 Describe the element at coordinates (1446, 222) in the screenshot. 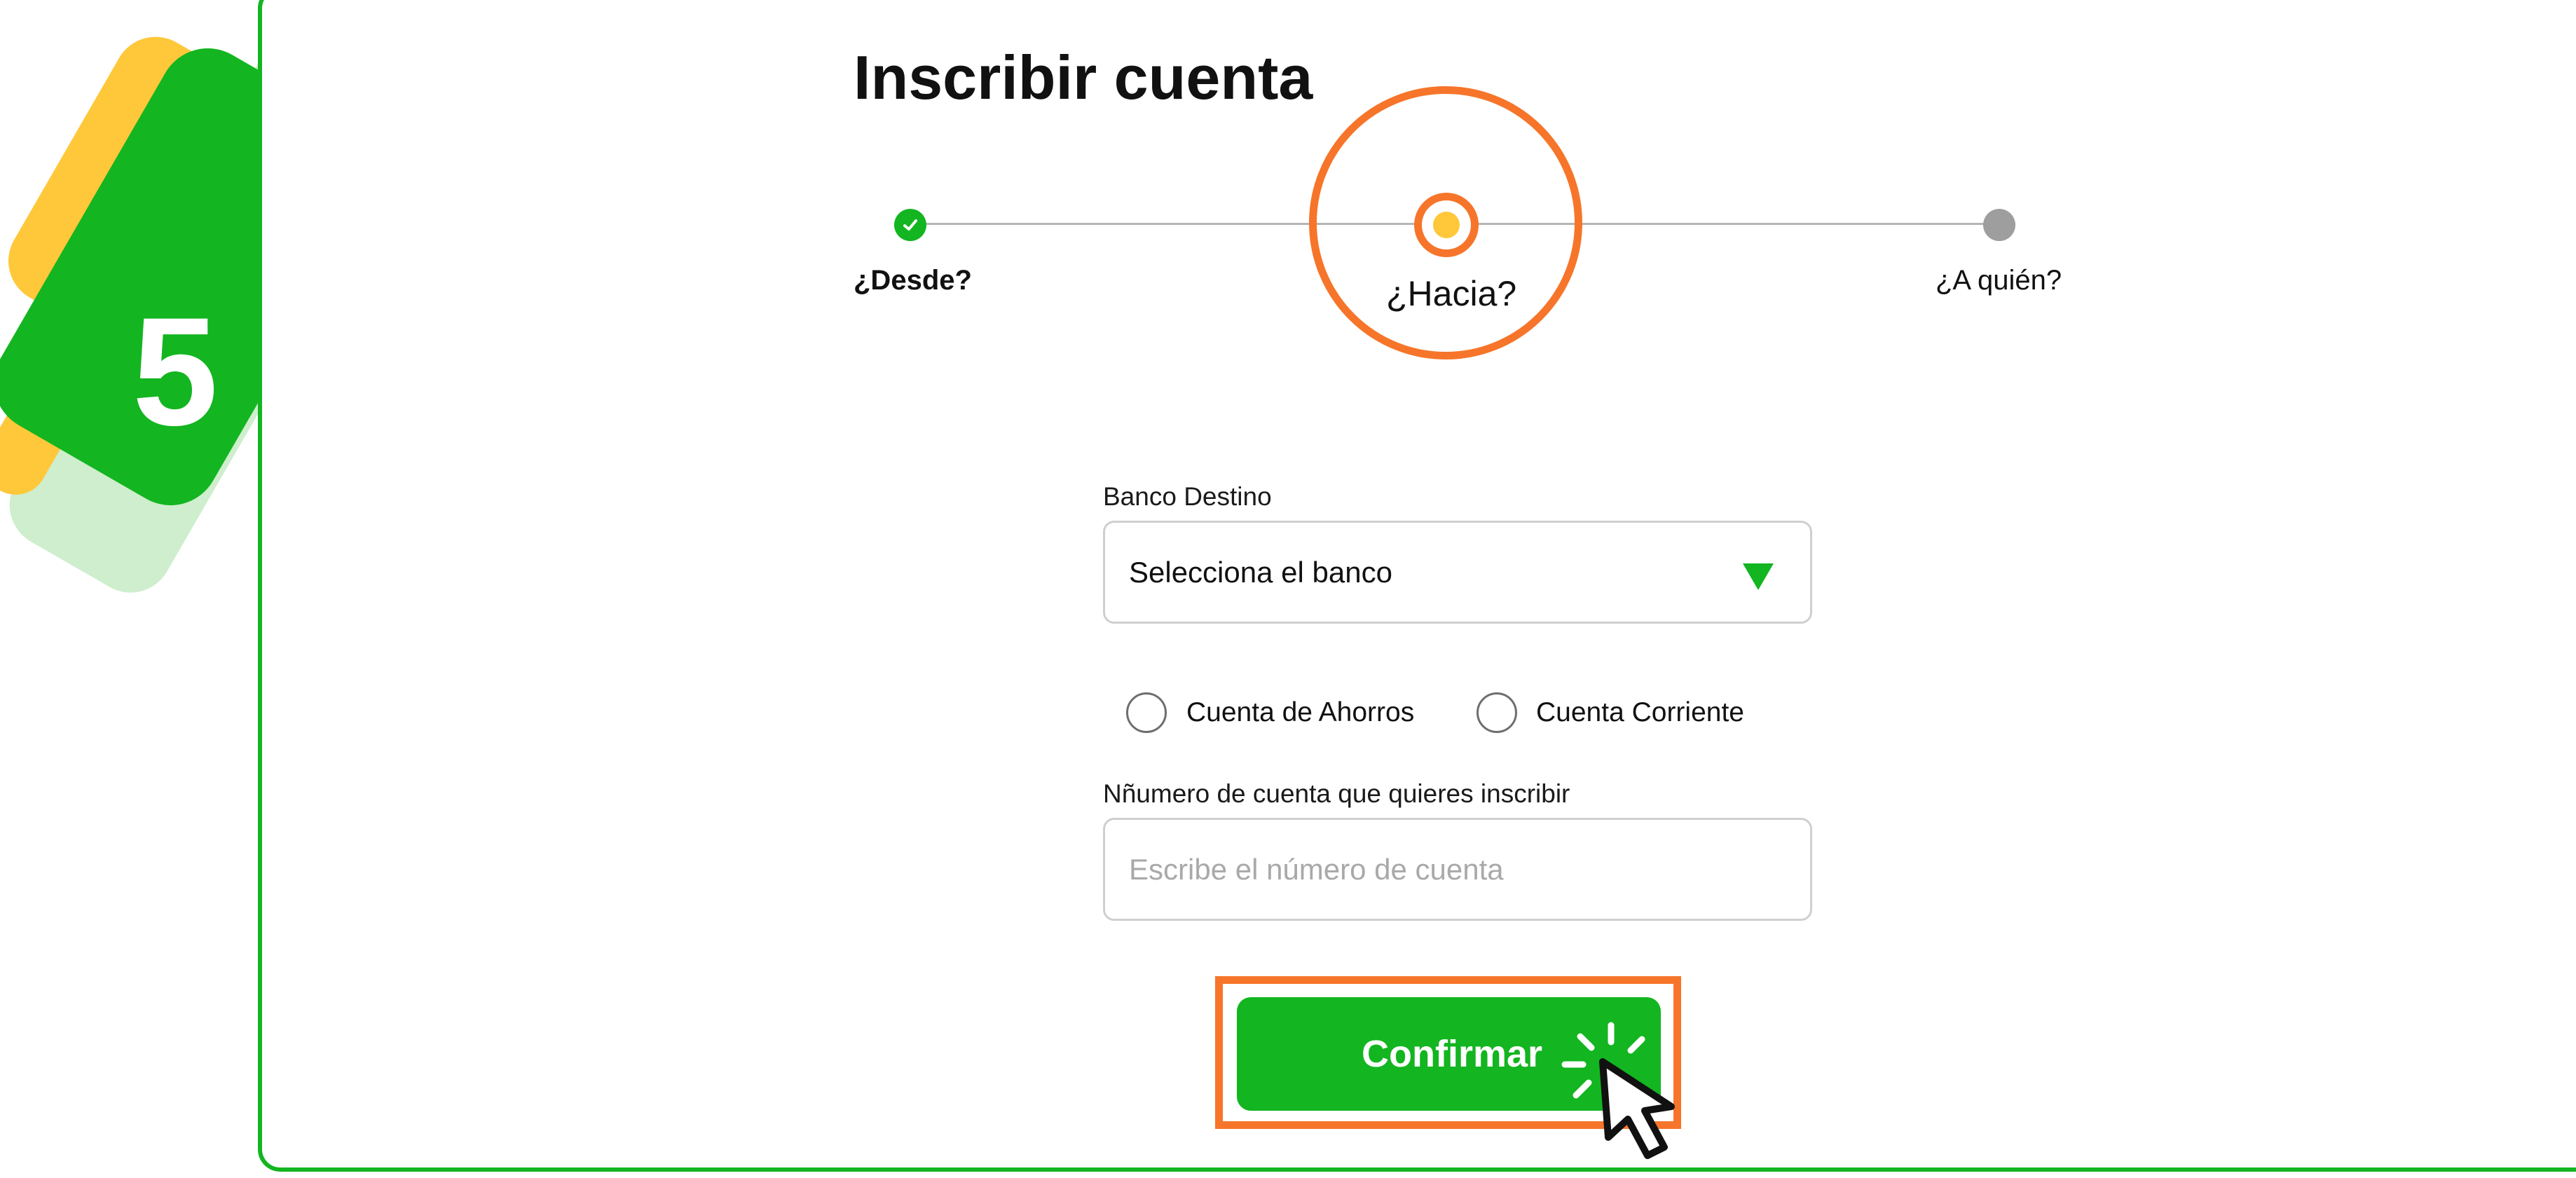

I see `highlight-circle` at that location.